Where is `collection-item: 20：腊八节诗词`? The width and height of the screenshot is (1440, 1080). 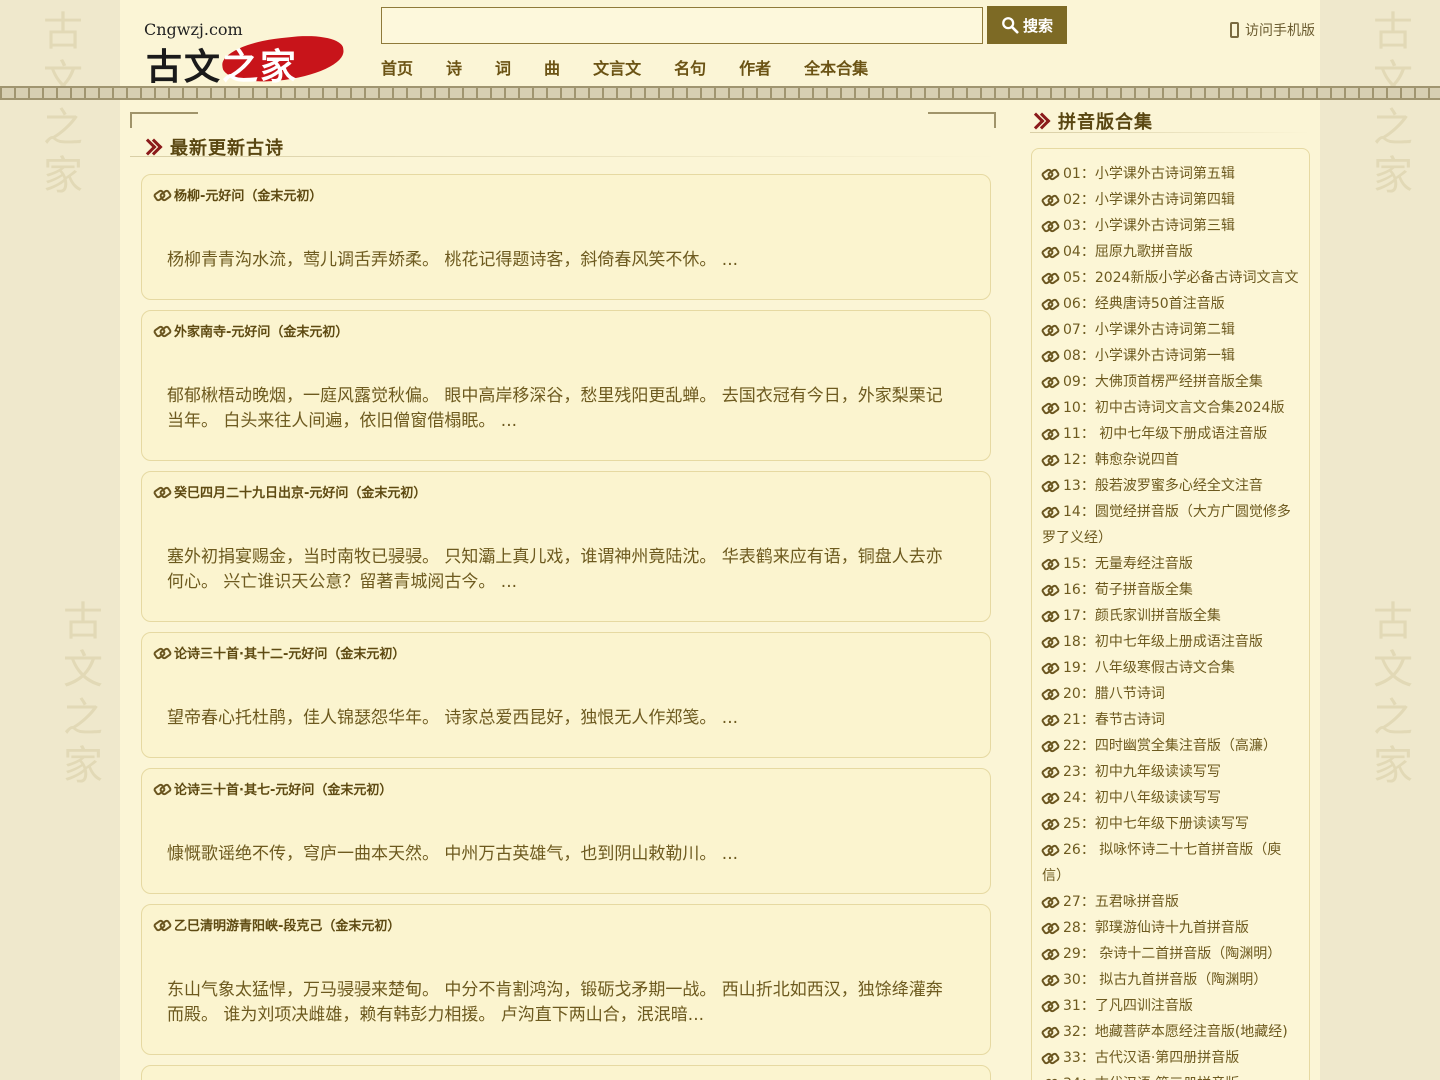 collection-item: 20：腊八节诗词 is located at coordinates (1171, 694).